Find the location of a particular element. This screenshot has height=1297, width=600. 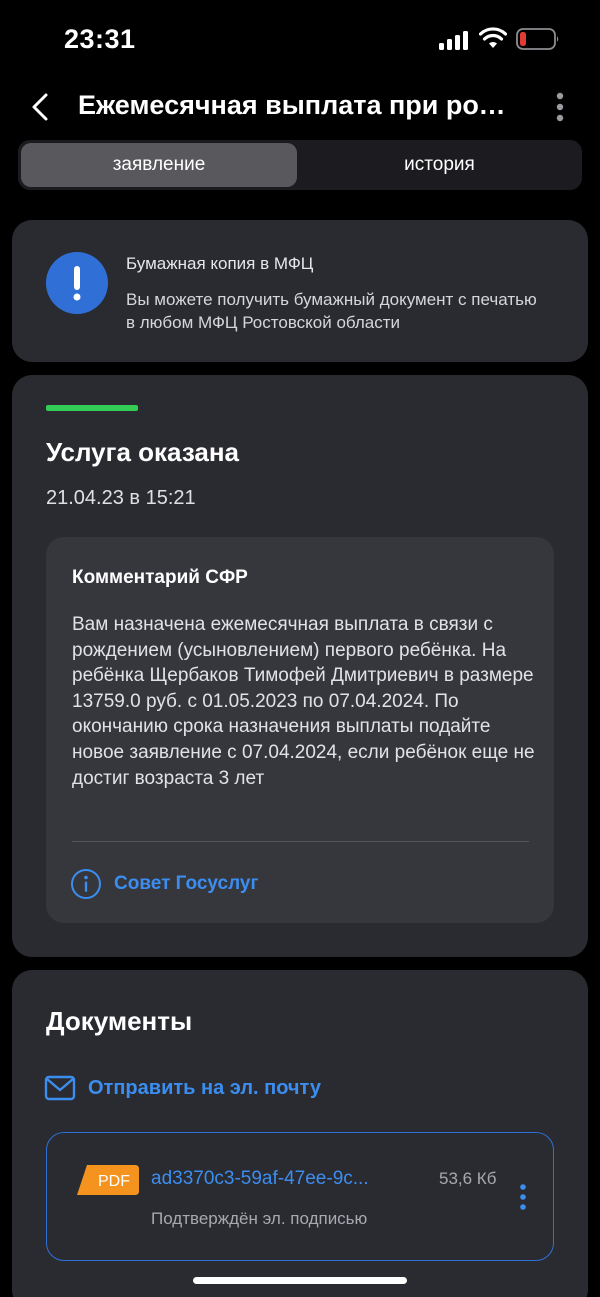

tab-history: история is located at coordinates (439, 165).